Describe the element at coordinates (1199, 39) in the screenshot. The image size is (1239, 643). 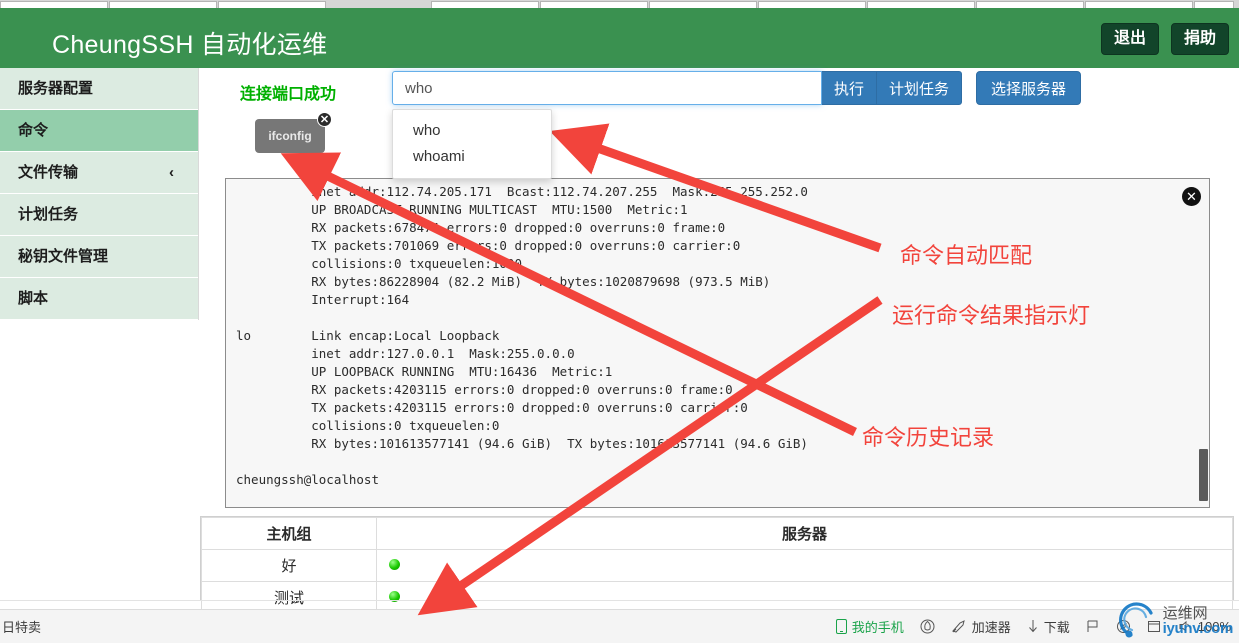
I see `donate-button: 捐助` at that location.